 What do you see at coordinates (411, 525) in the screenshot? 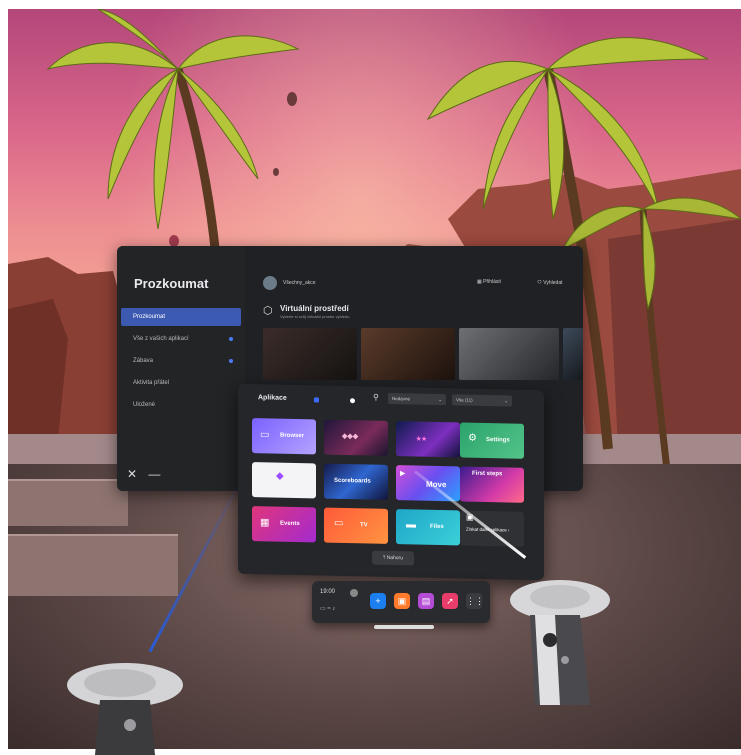
I see `folder-icon: ▬` at bounding box center [411, 525].